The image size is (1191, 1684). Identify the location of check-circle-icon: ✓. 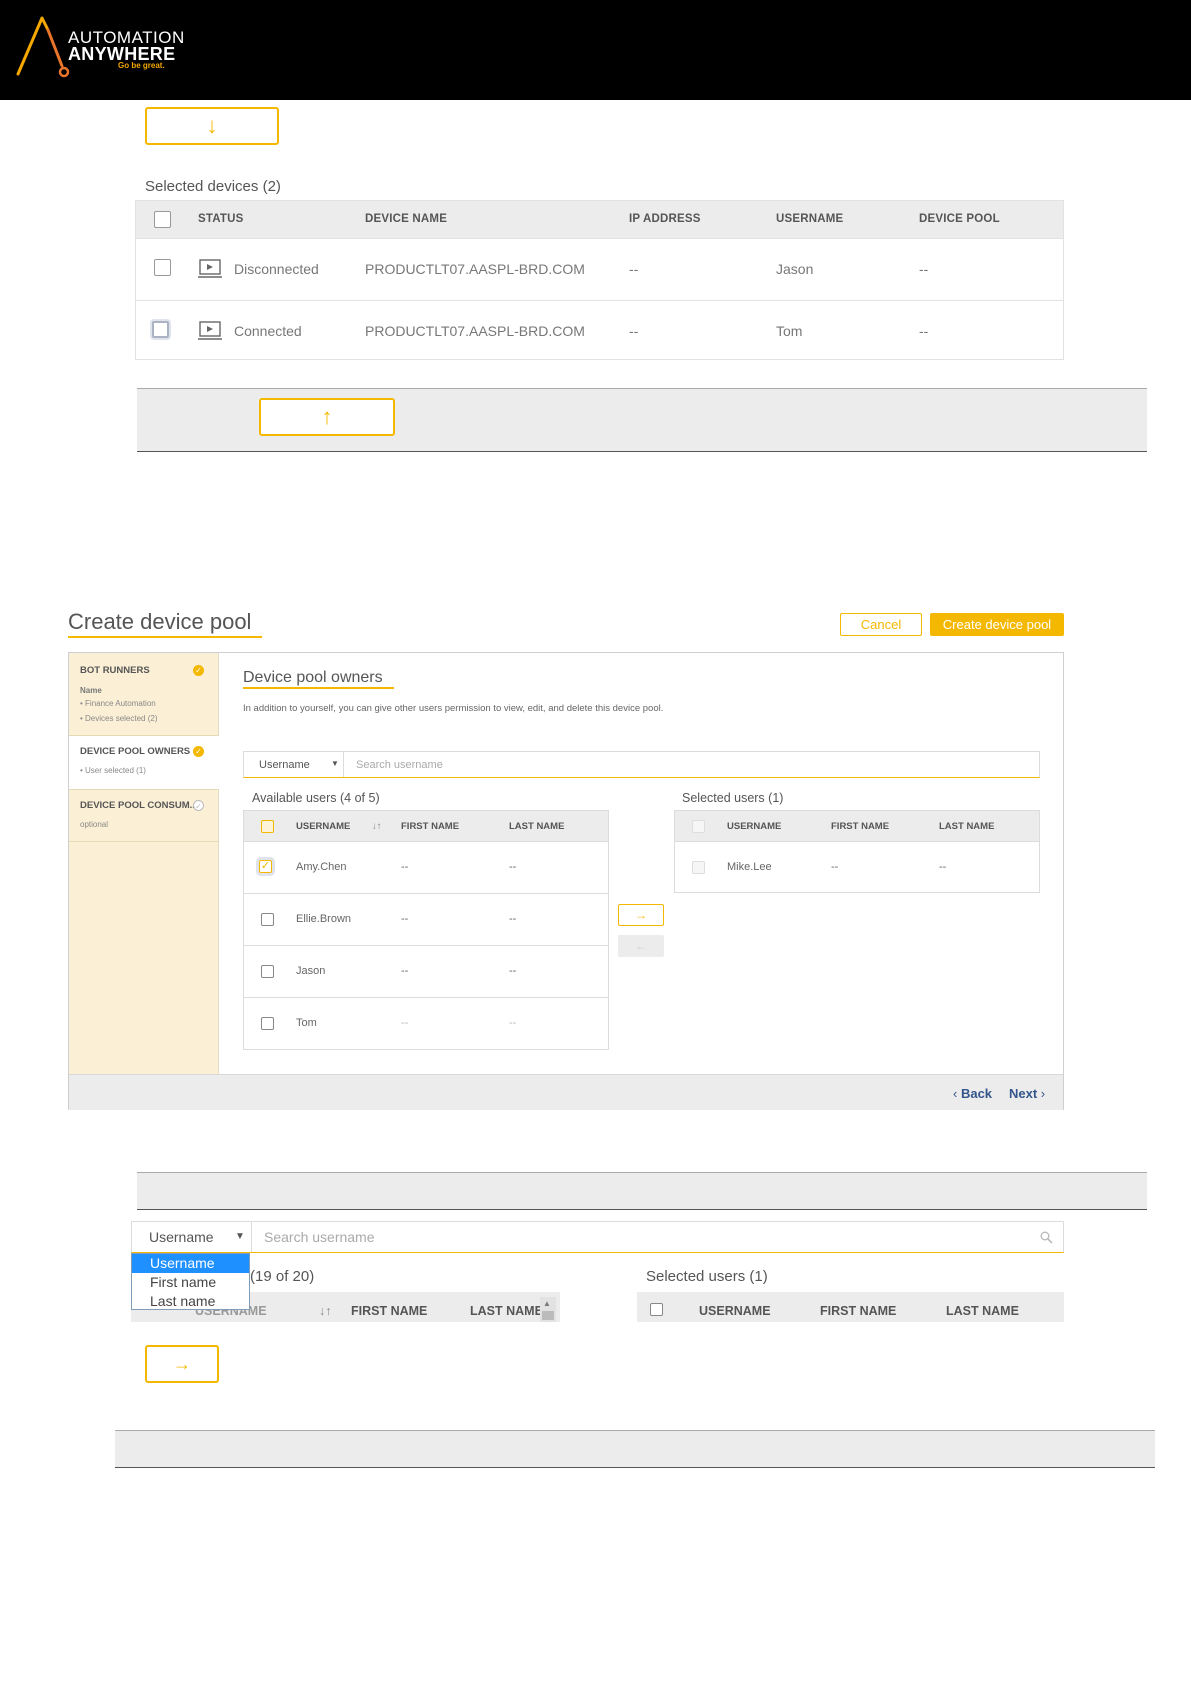
(198, 751).